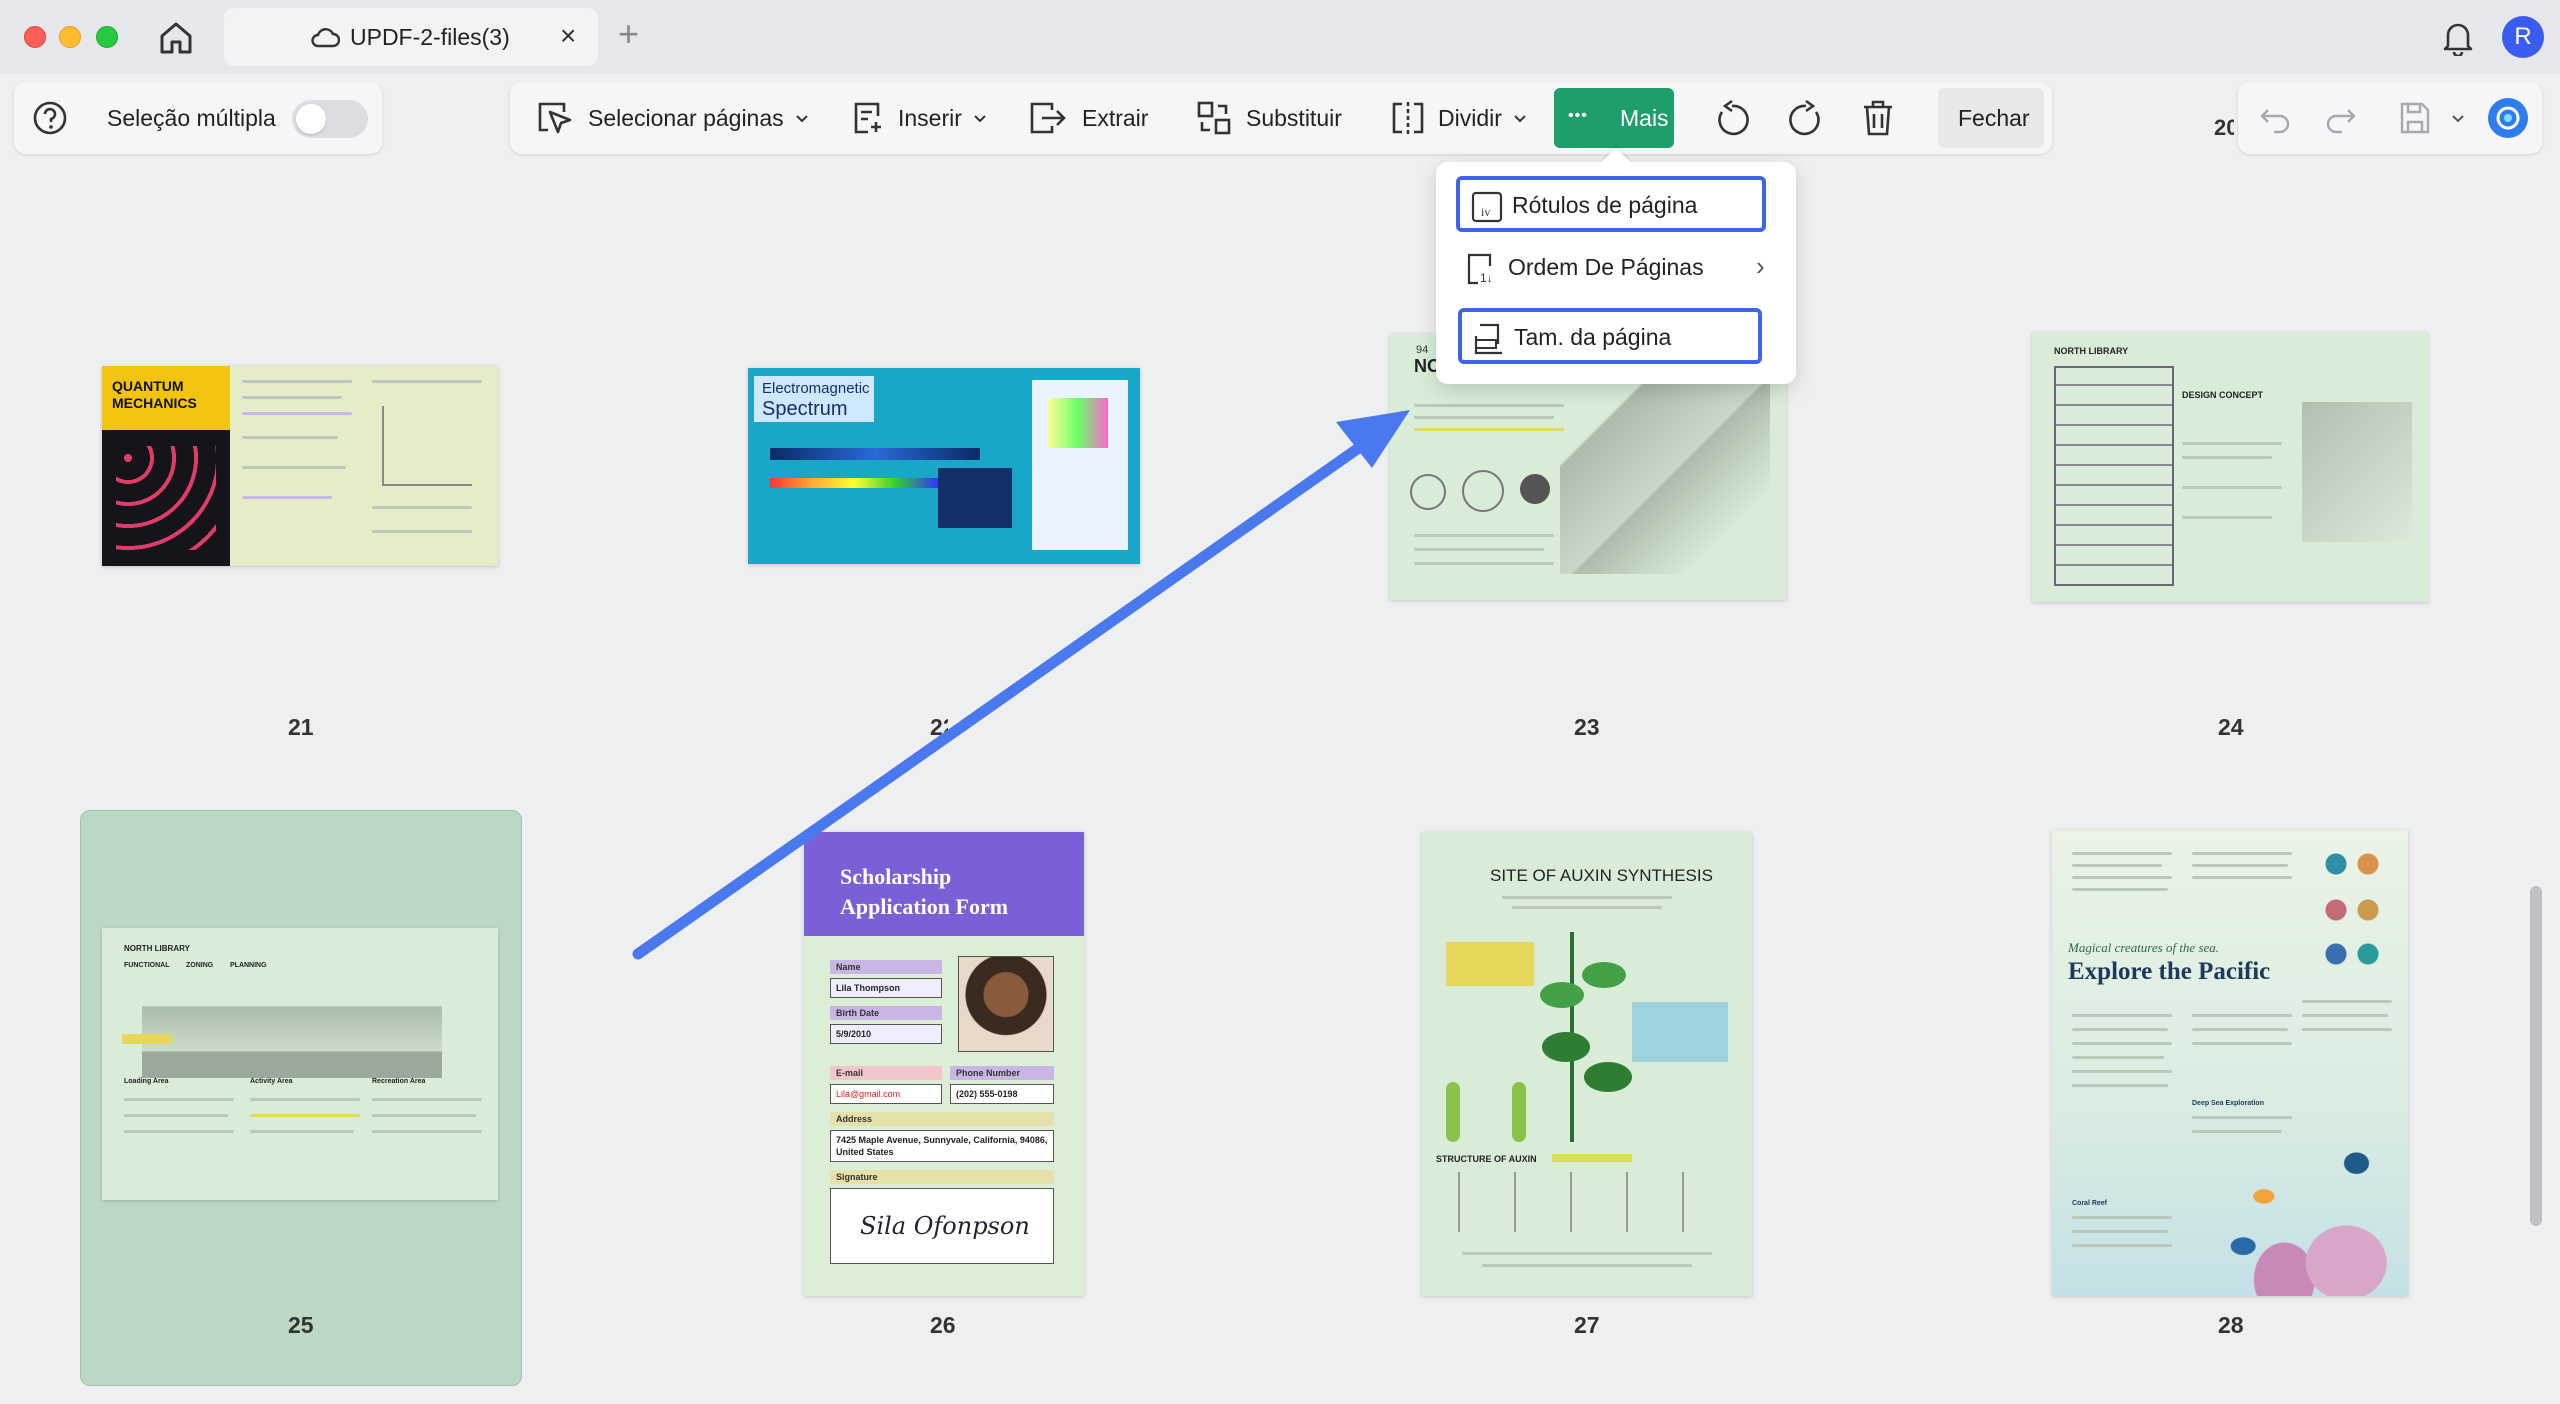 This screenshot has width=2560, height=1404. What do you see at coordinates (2230, 467) in the screenshot?
I see `page-thumbnail-24: NORTH LIBRARY DESIGN CONCEPT` at bounding box center [2230, 467].